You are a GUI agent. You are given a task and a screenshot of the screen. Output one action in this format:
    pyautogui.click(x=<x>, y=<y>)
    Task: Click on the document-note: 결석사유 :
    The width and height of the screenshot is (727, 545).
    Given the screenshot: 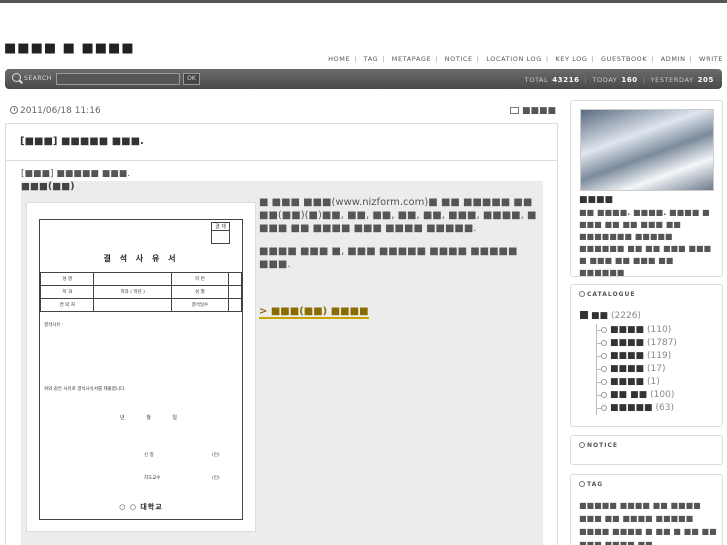 What is the action you would take?
    pyautogui.click(x=54, y=325)
    